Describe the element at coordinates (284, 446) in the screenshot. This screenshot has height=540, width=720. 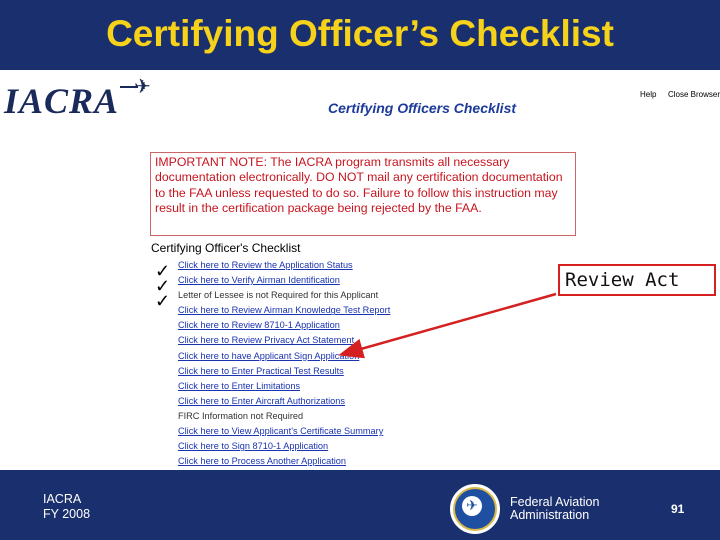
I see `checklist-item: Click here to Sign 8710-1 Application` at that location.